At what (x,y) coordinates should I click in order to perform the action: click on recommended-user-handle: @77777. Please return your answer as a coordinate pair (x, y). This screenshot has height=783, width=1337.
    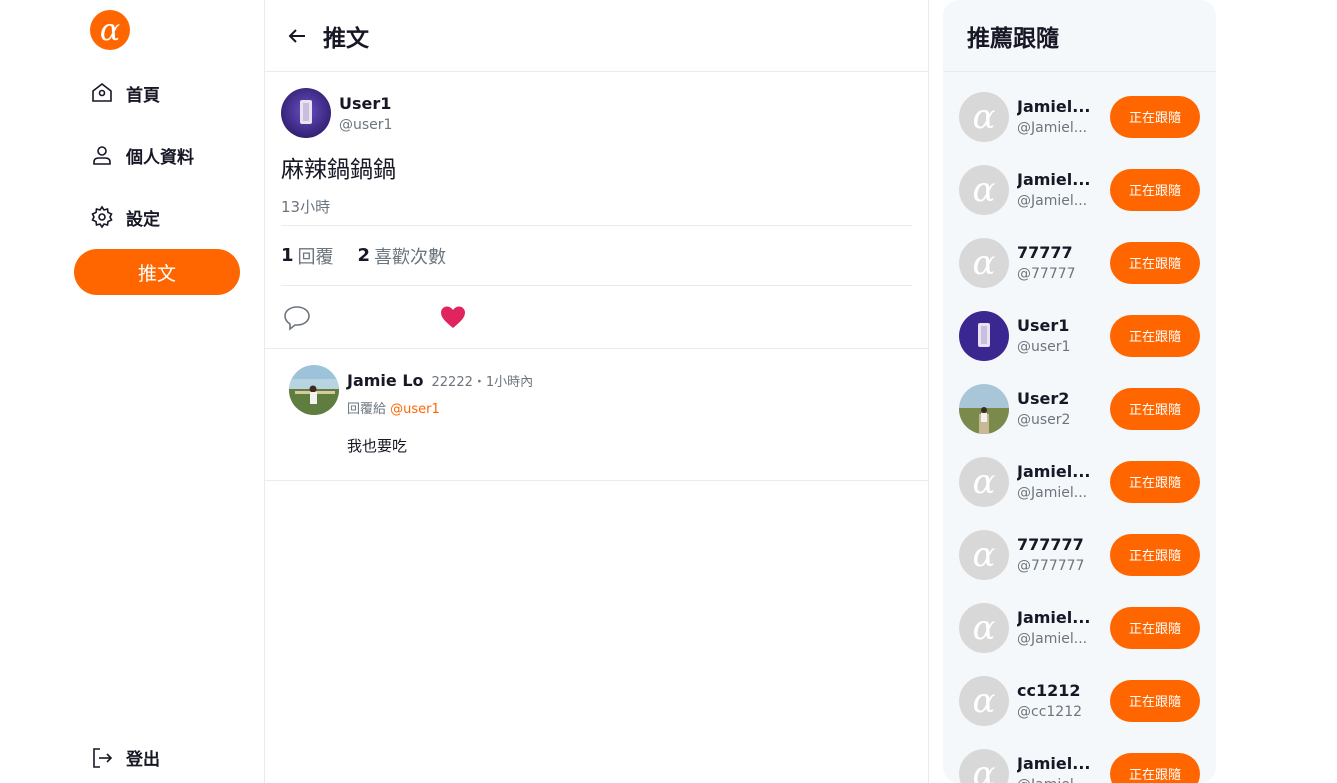
    Looking at the image, I should click on (1046, 274).